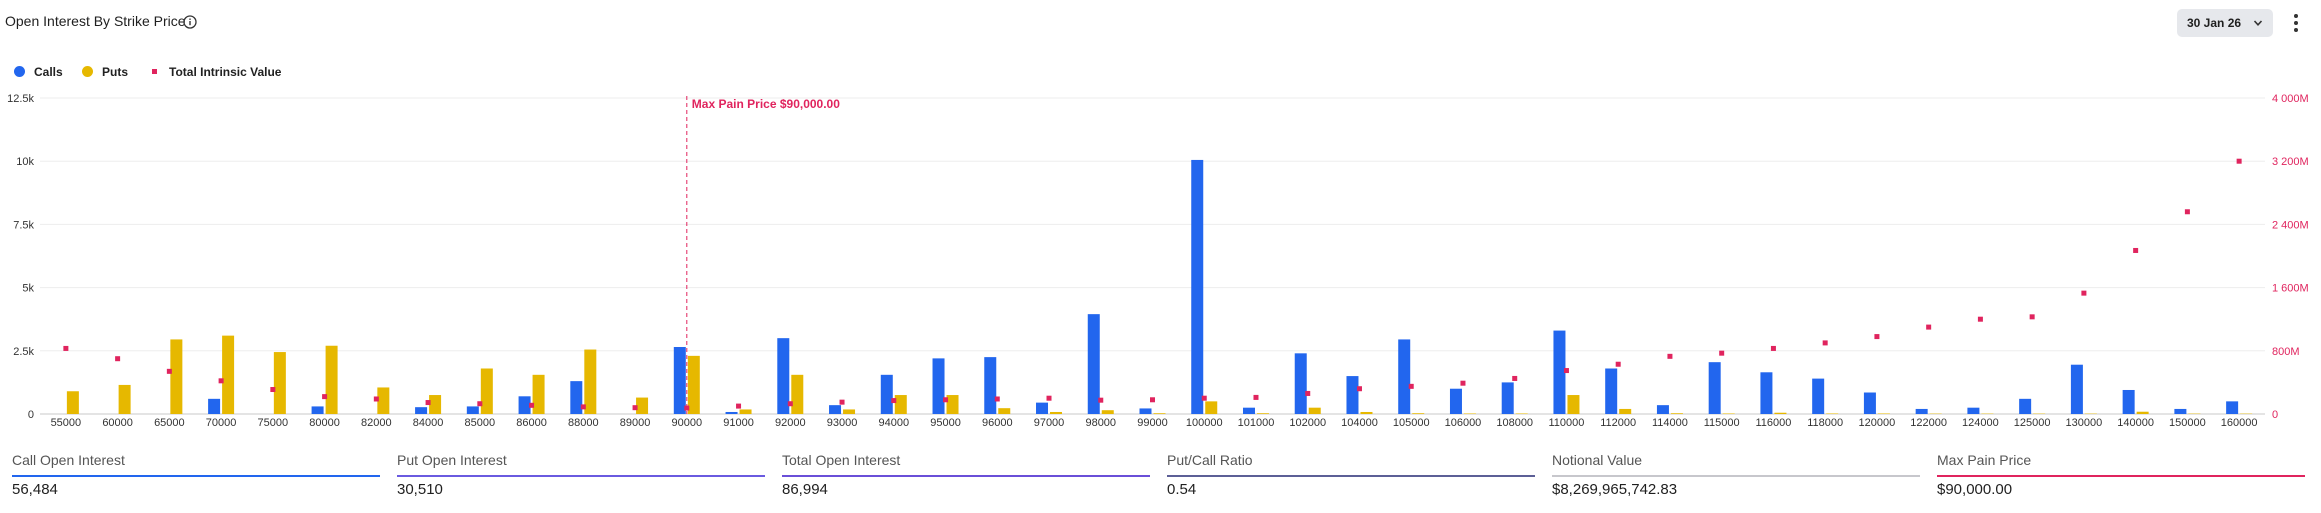  Describe the element at coordinates (1100, 422) in the screenshot. I see `x-tick-label: 98000` at that location.